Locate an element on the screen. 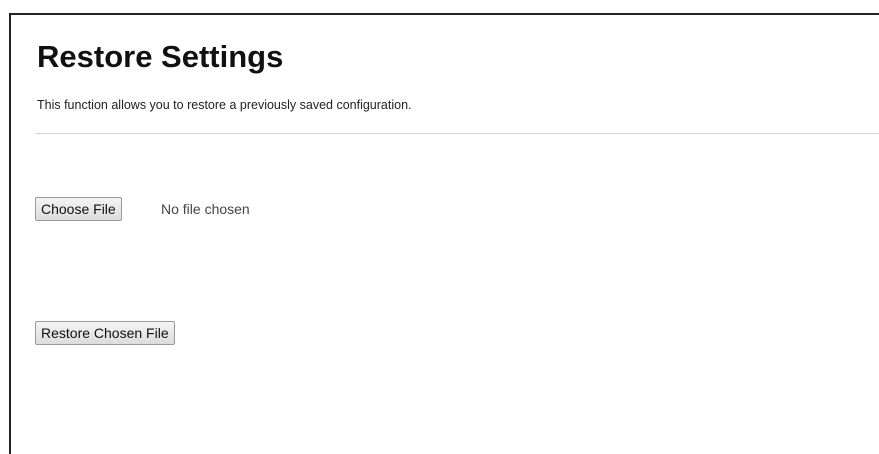 The width and height of the screenshot is (879, 454). file-status-text: No file chosen is located at coordinates (205, 209).